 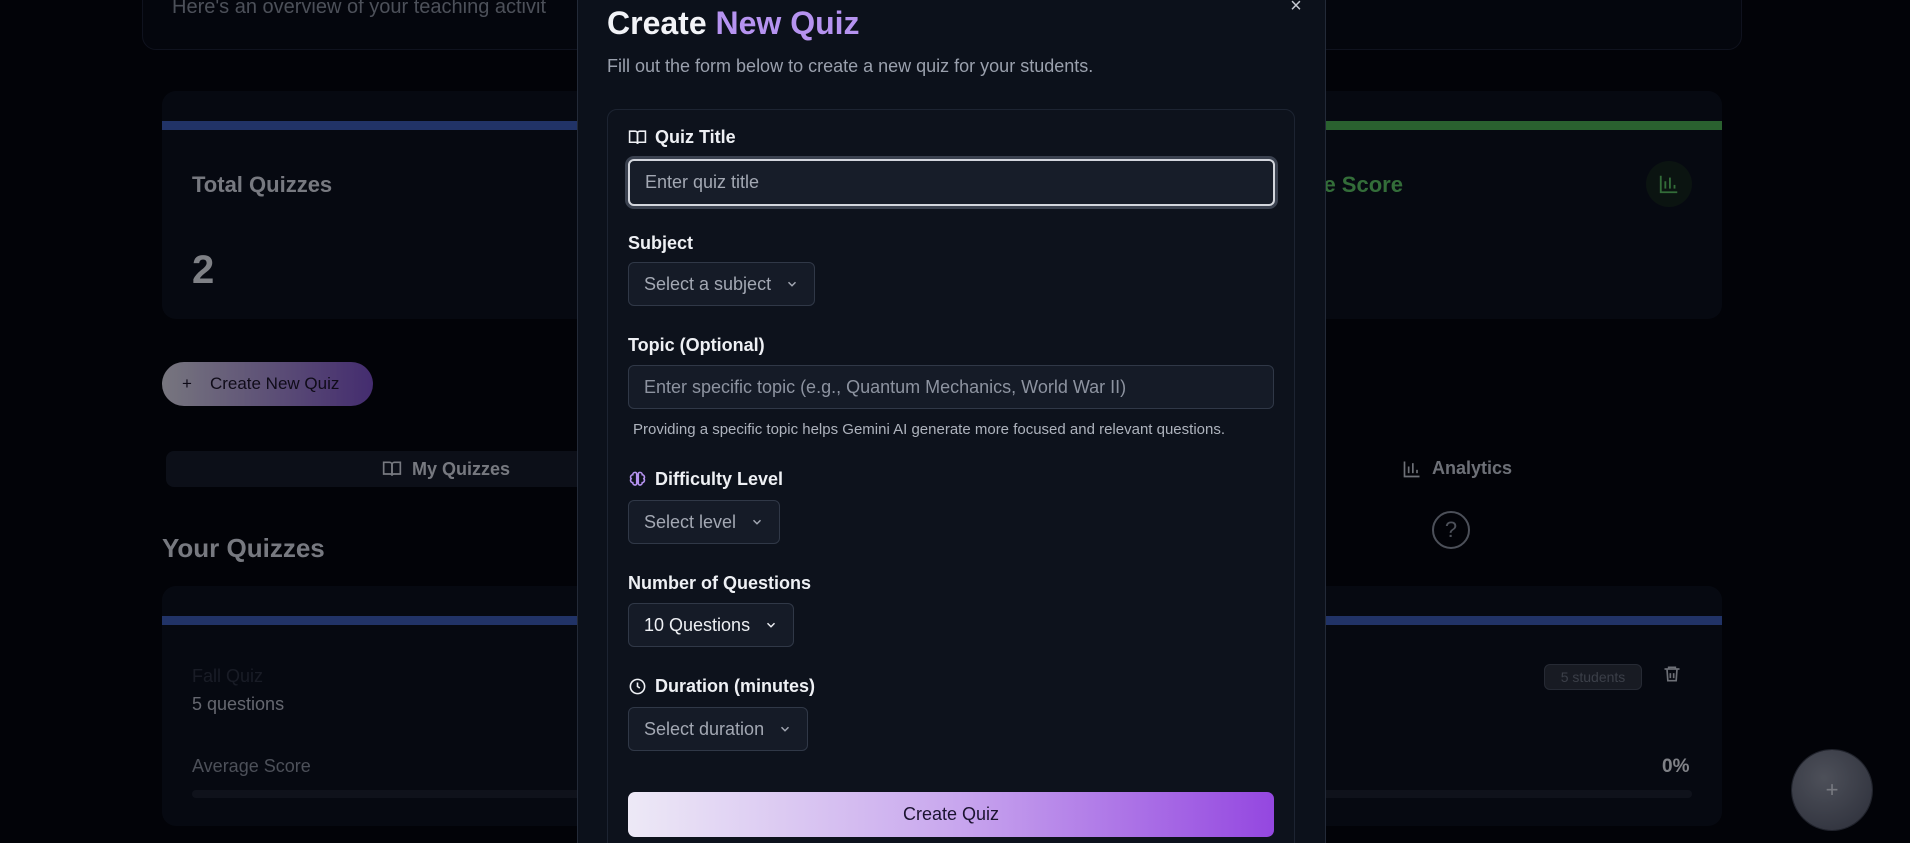 I want to click on close-button: ×, so click(x=1296, y=8).